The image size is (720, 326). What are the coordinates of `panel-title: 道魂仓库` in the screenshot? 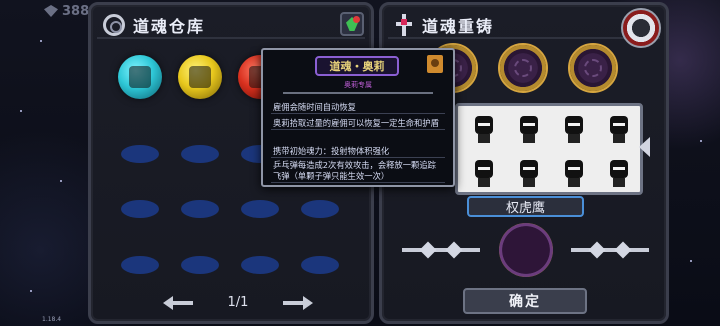 It's located at (169, 26).